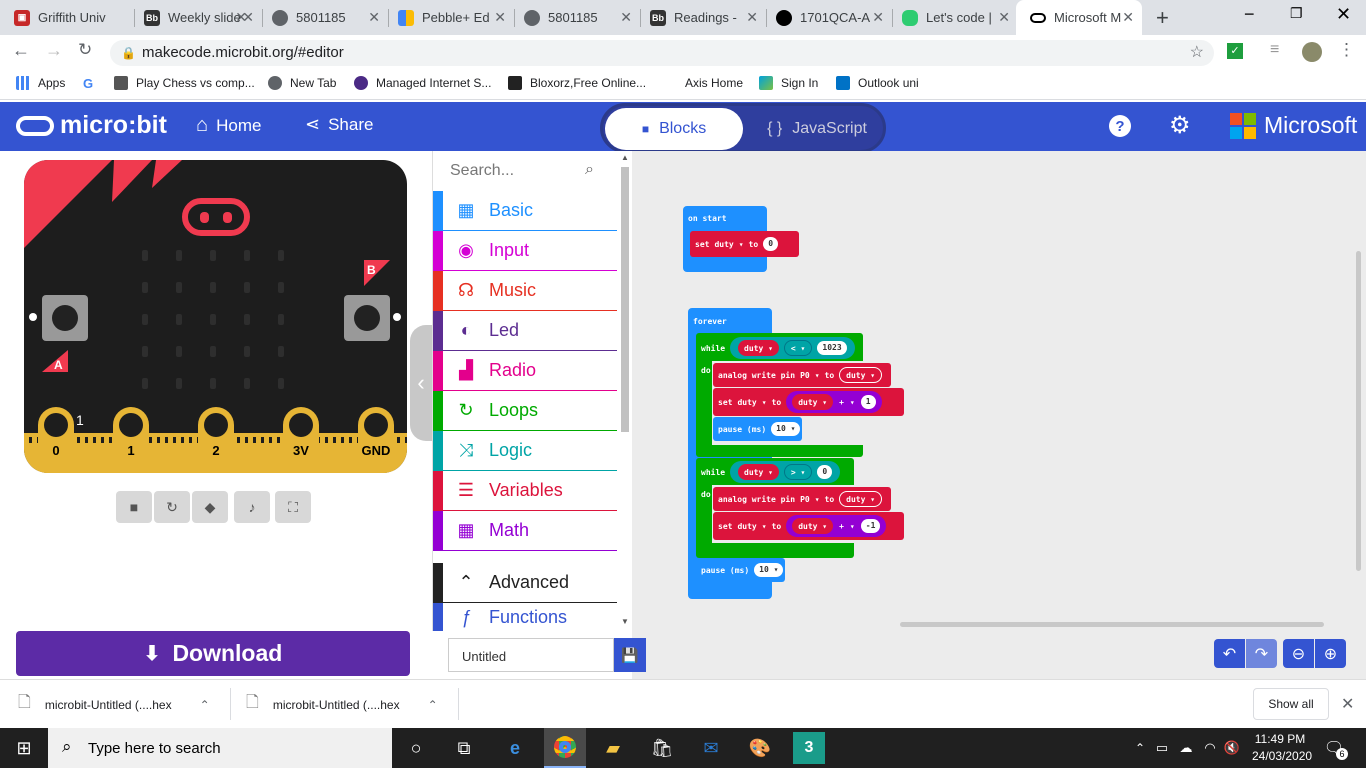 This screenshot has width=1366, height=768. What do you see at coordinates (376, 440) in the screenshot?
I see `pin-gnd: GND` at bounding box center [376, 440].